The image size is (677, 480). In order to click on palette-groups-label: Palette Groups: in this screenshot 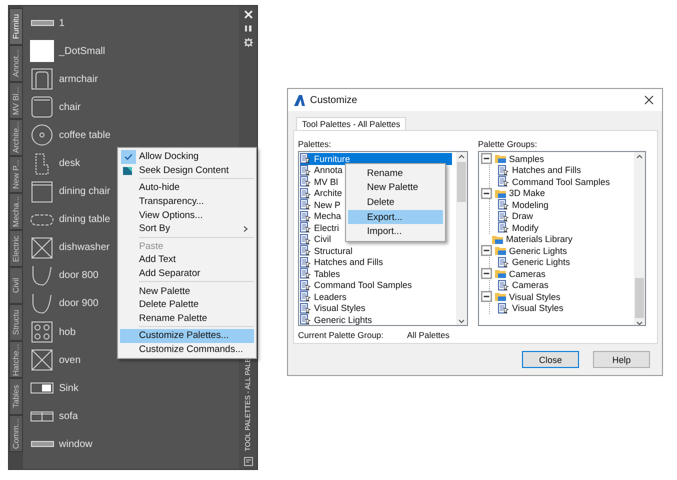, I will do `click(508, 144)`.